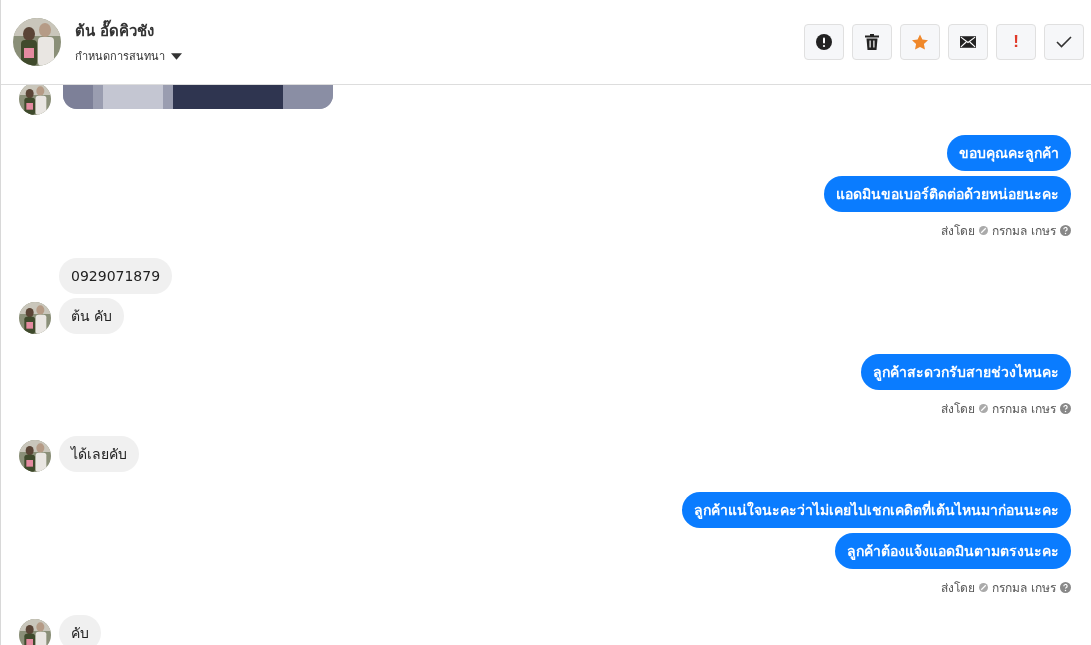  What do you see at coordinates (176, 56) in the screenshot?
I see `caret-icon` at bounding box center [176, 56].